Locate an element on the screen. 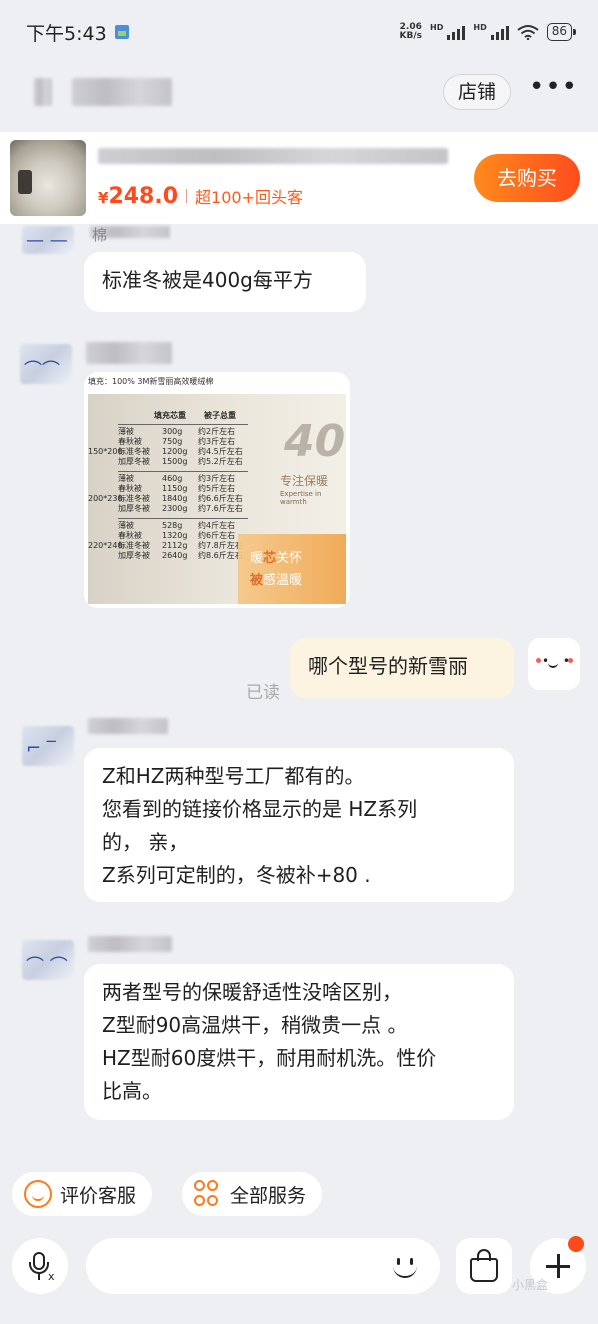  message-input is located at coordinates (263, 1266).